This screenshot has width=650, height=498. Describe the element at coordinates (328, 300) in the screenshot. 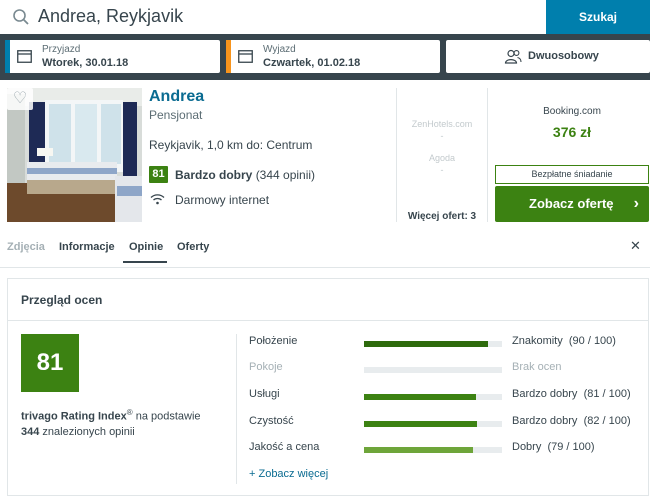

I see `review-panel-header: Przegląd ocen` at that location.